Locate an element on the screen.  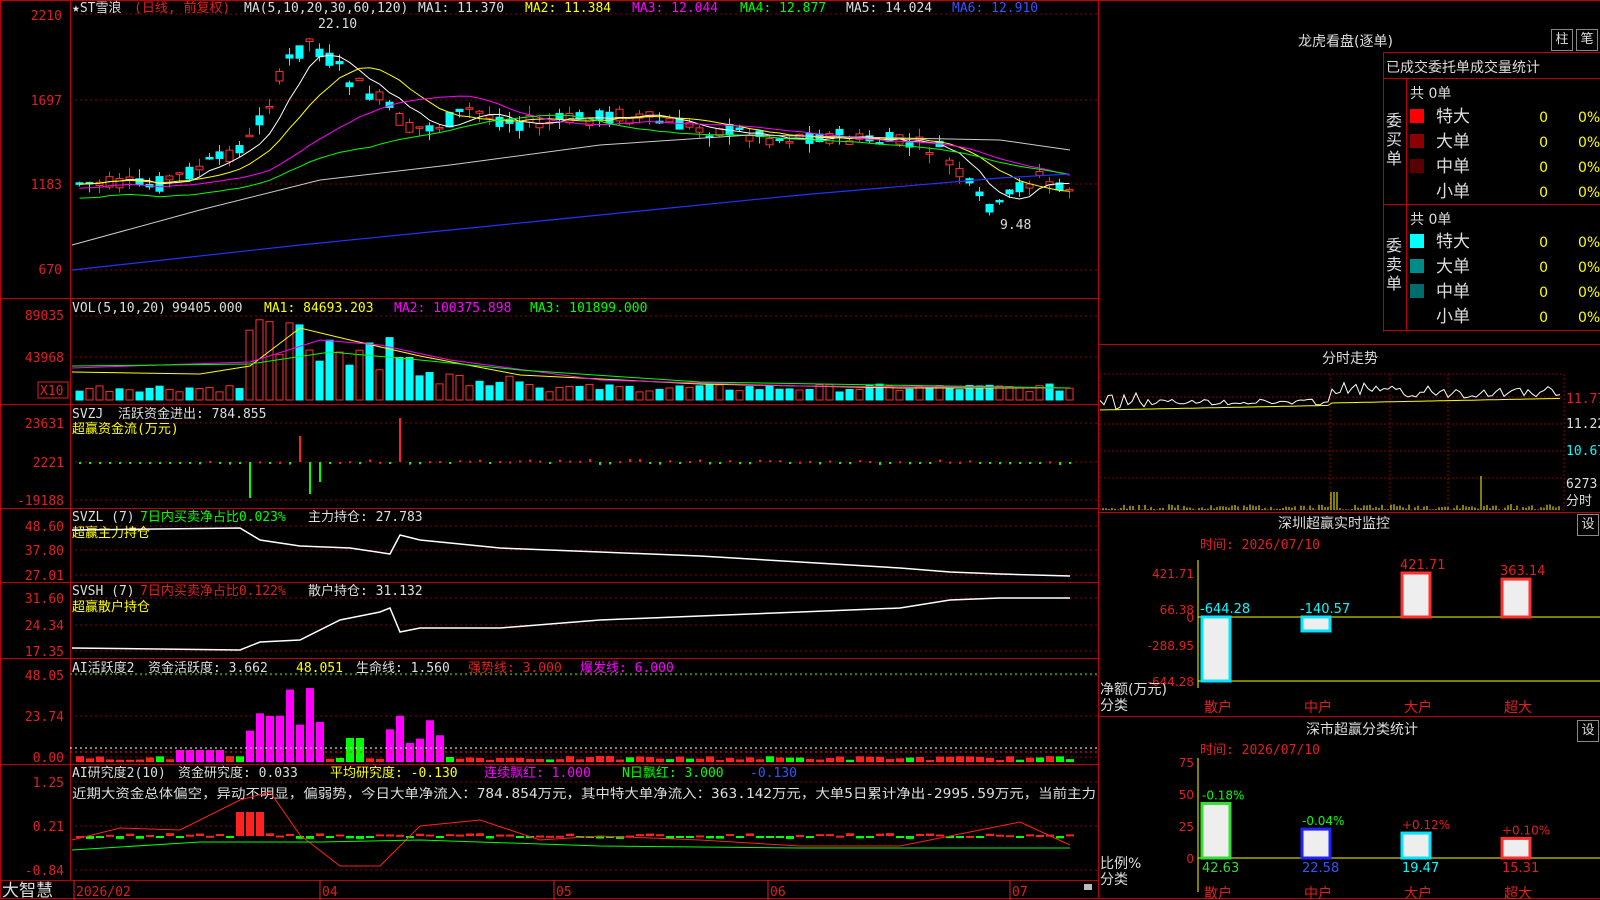
monitor-settings-button: 设 is located at coordinates (1588, 525).